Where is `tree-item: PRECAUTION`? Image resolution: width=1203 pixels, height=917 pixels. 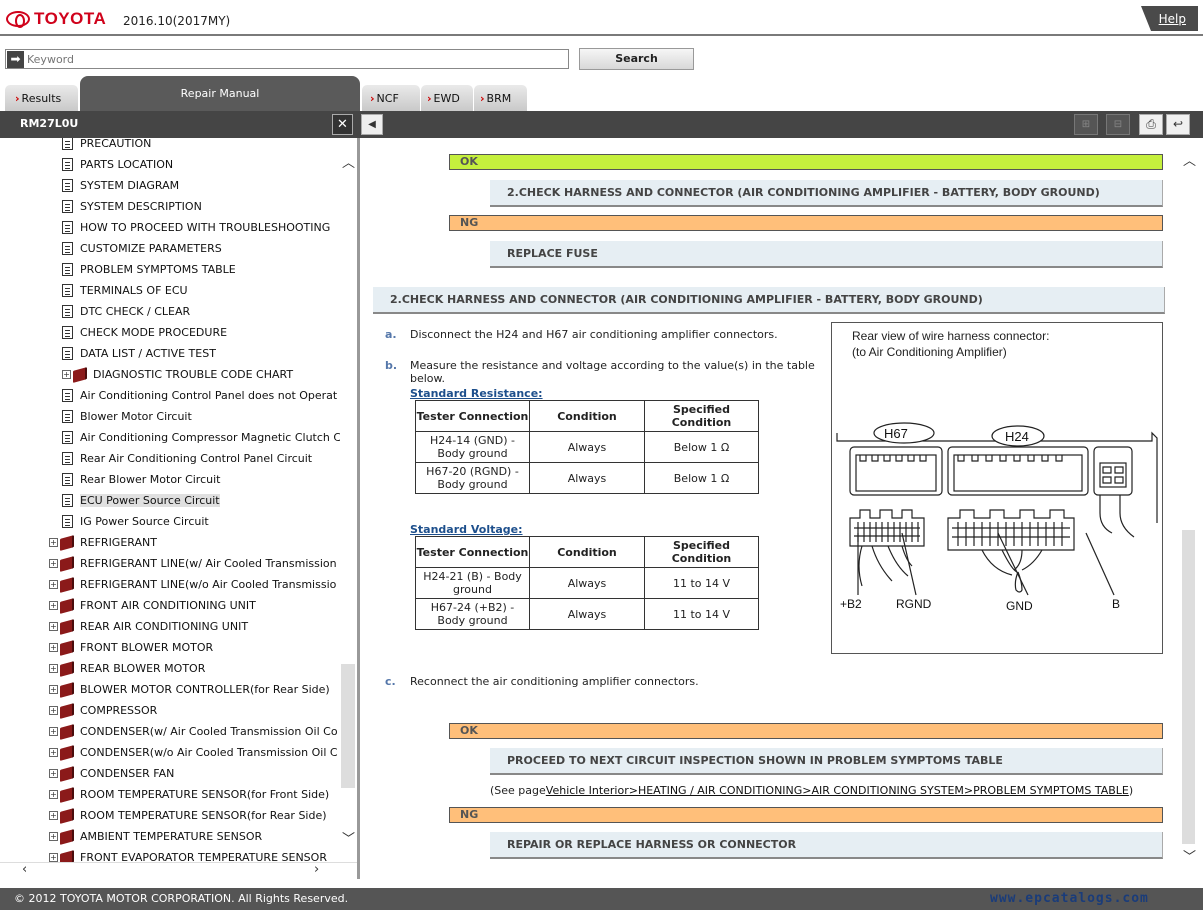
tree-item: PRECAUTION is located at coordinates (106, 146).